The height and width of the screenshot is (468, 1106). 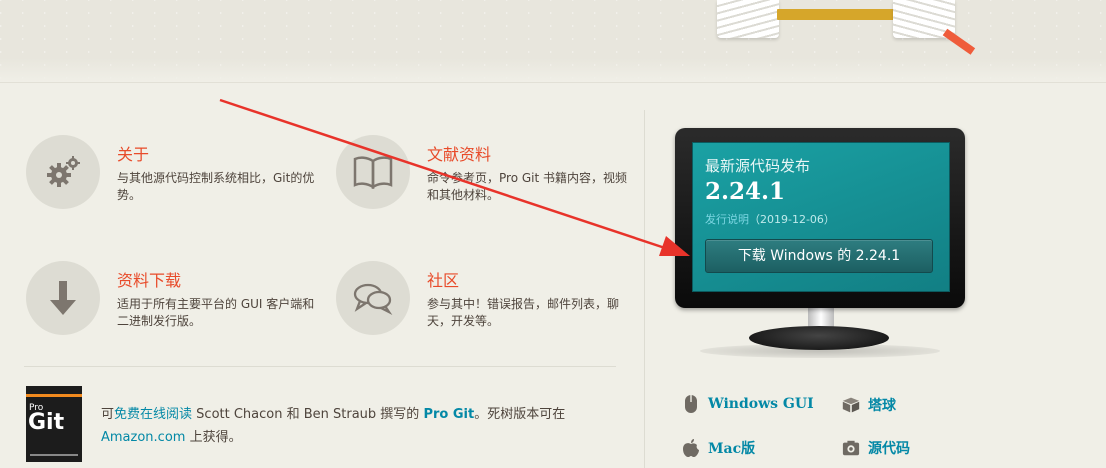 What do you see at coordinates (373, 172) in the screenshot?
I see `book-icon` at bounding box center [373, 172].